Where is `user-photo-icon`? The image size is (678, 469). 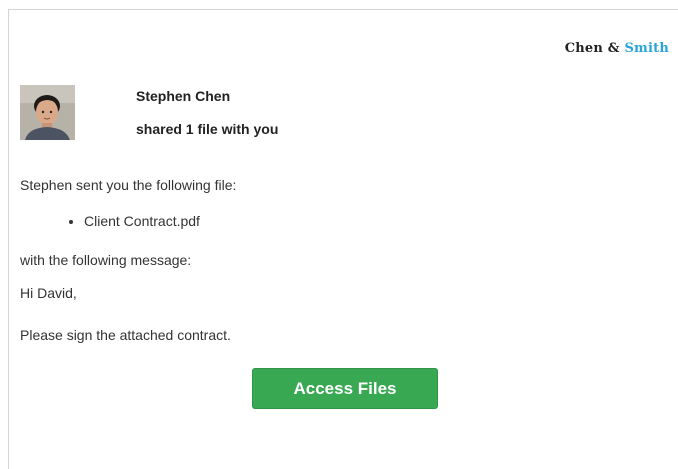
user-photo-icon is located at coordinates (47, 112).